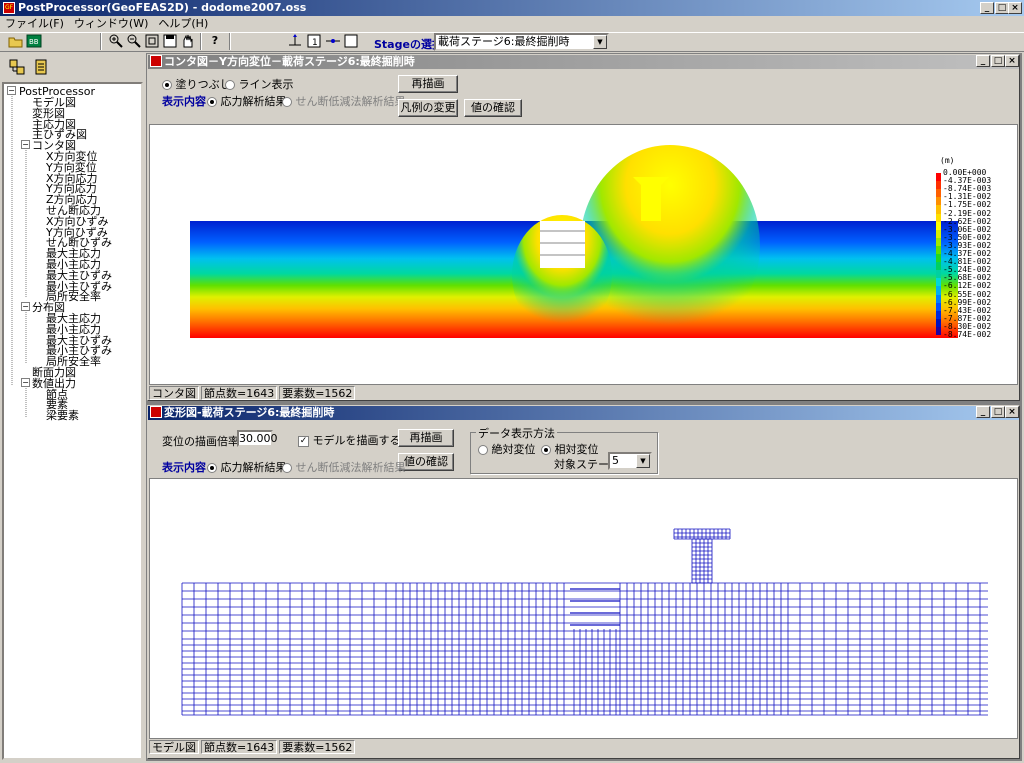 The height and width of the screenshot is (763, 1024). Describe the element at coordinates (483, 450) in the screenshot. I see `absolute-radio-dot` at that location.